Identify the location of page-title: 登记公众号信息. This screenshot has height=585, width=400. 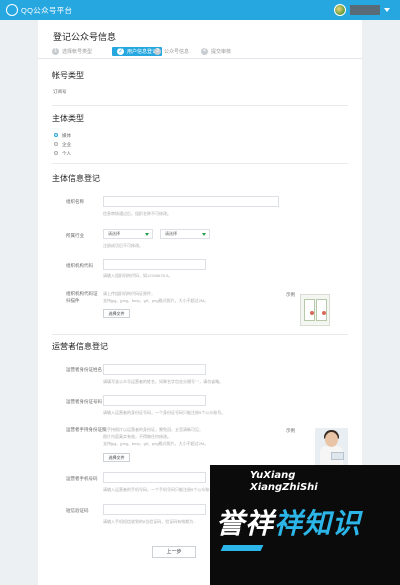
(85, 37).